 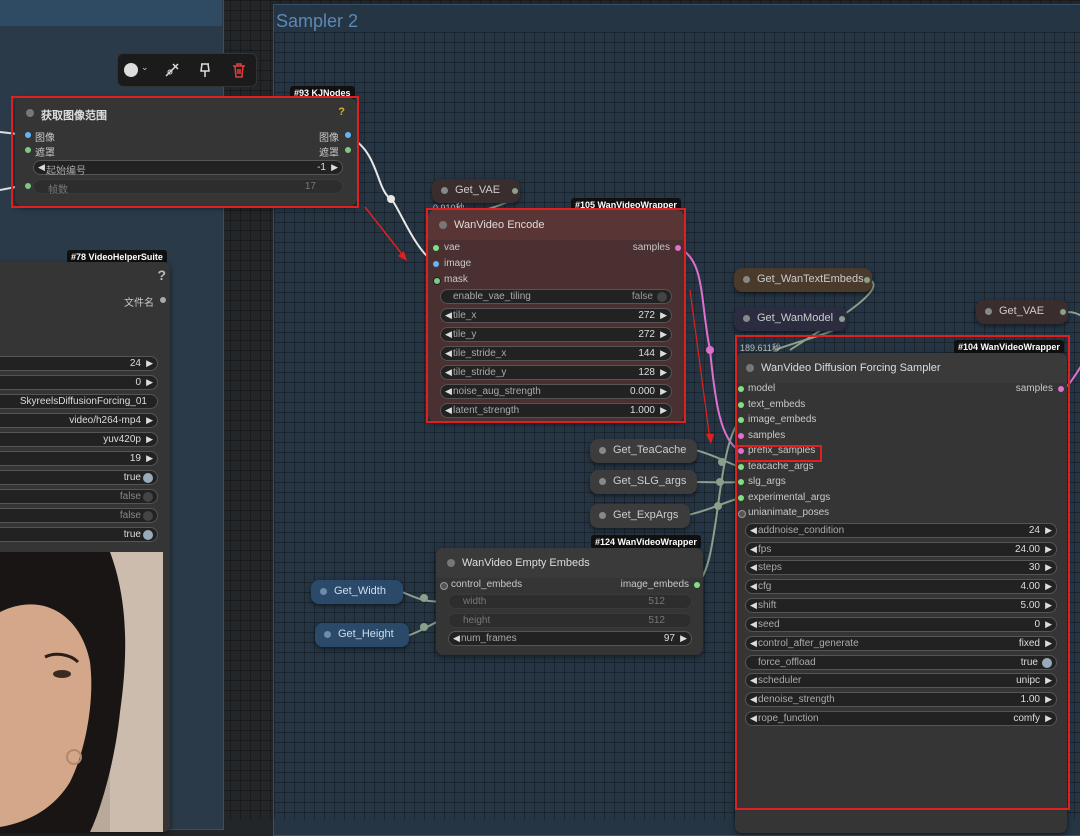 What do you see at coordinates (901, 662) in the screenshot?
I see `force-offload-toggle: force_offloadtrue` at bounding box center [901, 662].